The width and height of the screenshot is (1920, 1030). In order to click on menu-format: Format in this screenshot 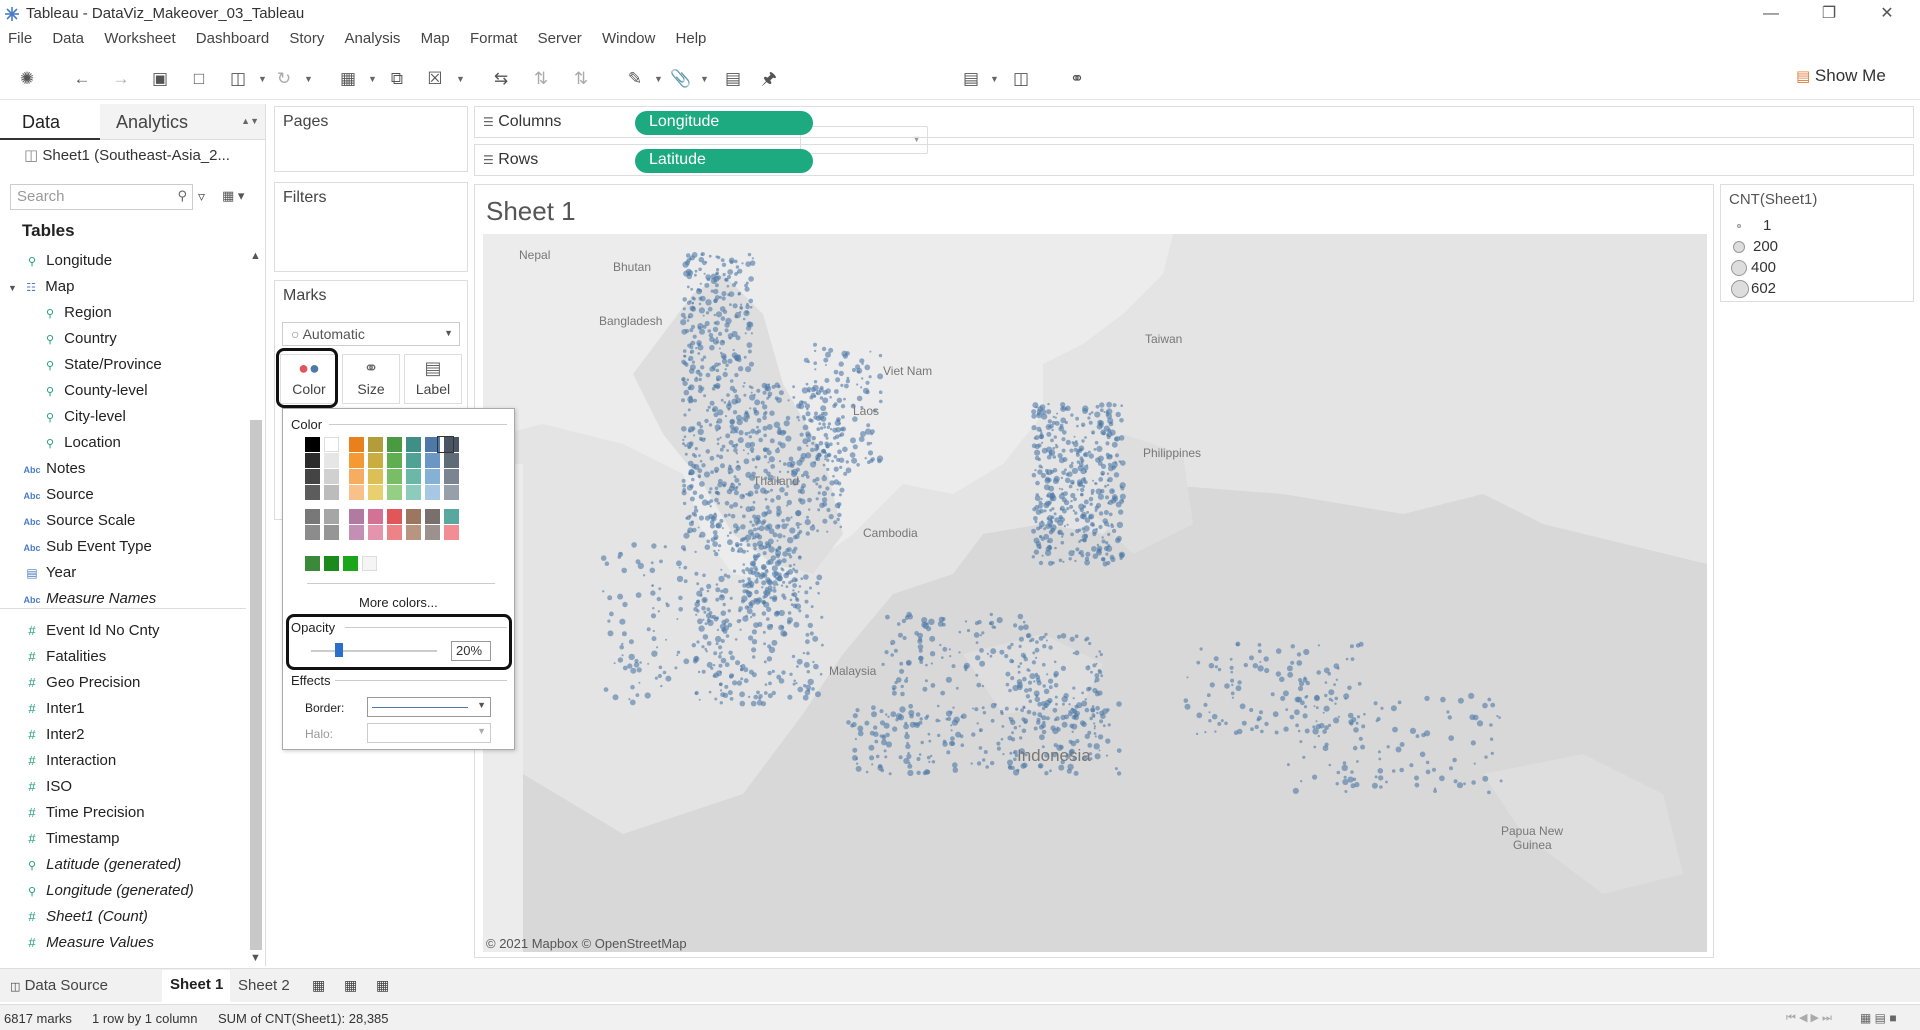, I will do `click(494, 38)`.